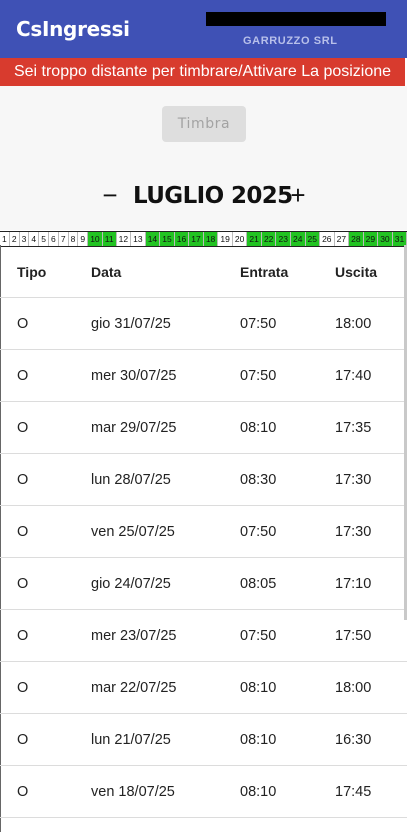  Describe the element at coordinates (64, 239) in the screenshot. I see `day-cell: 7` at that location.